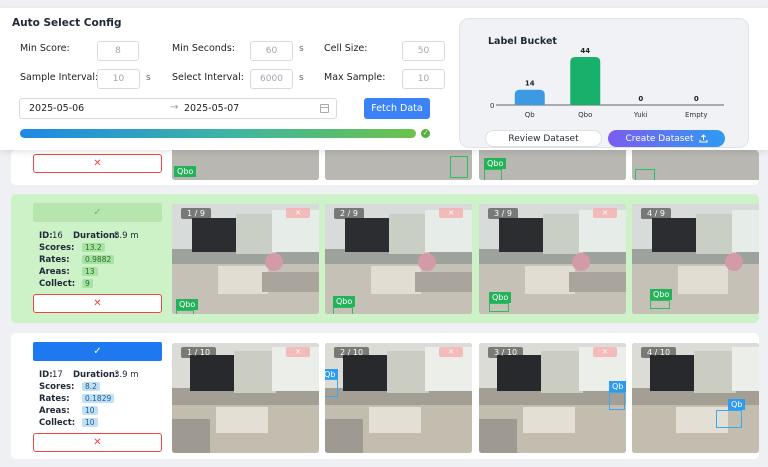 Image resolution: width=768 pixels, height=467 pixels. What do you see at coordinates (640, 99) in the screenshot?
I see `bar-value-label: 0` at bounding box center [640, 99].